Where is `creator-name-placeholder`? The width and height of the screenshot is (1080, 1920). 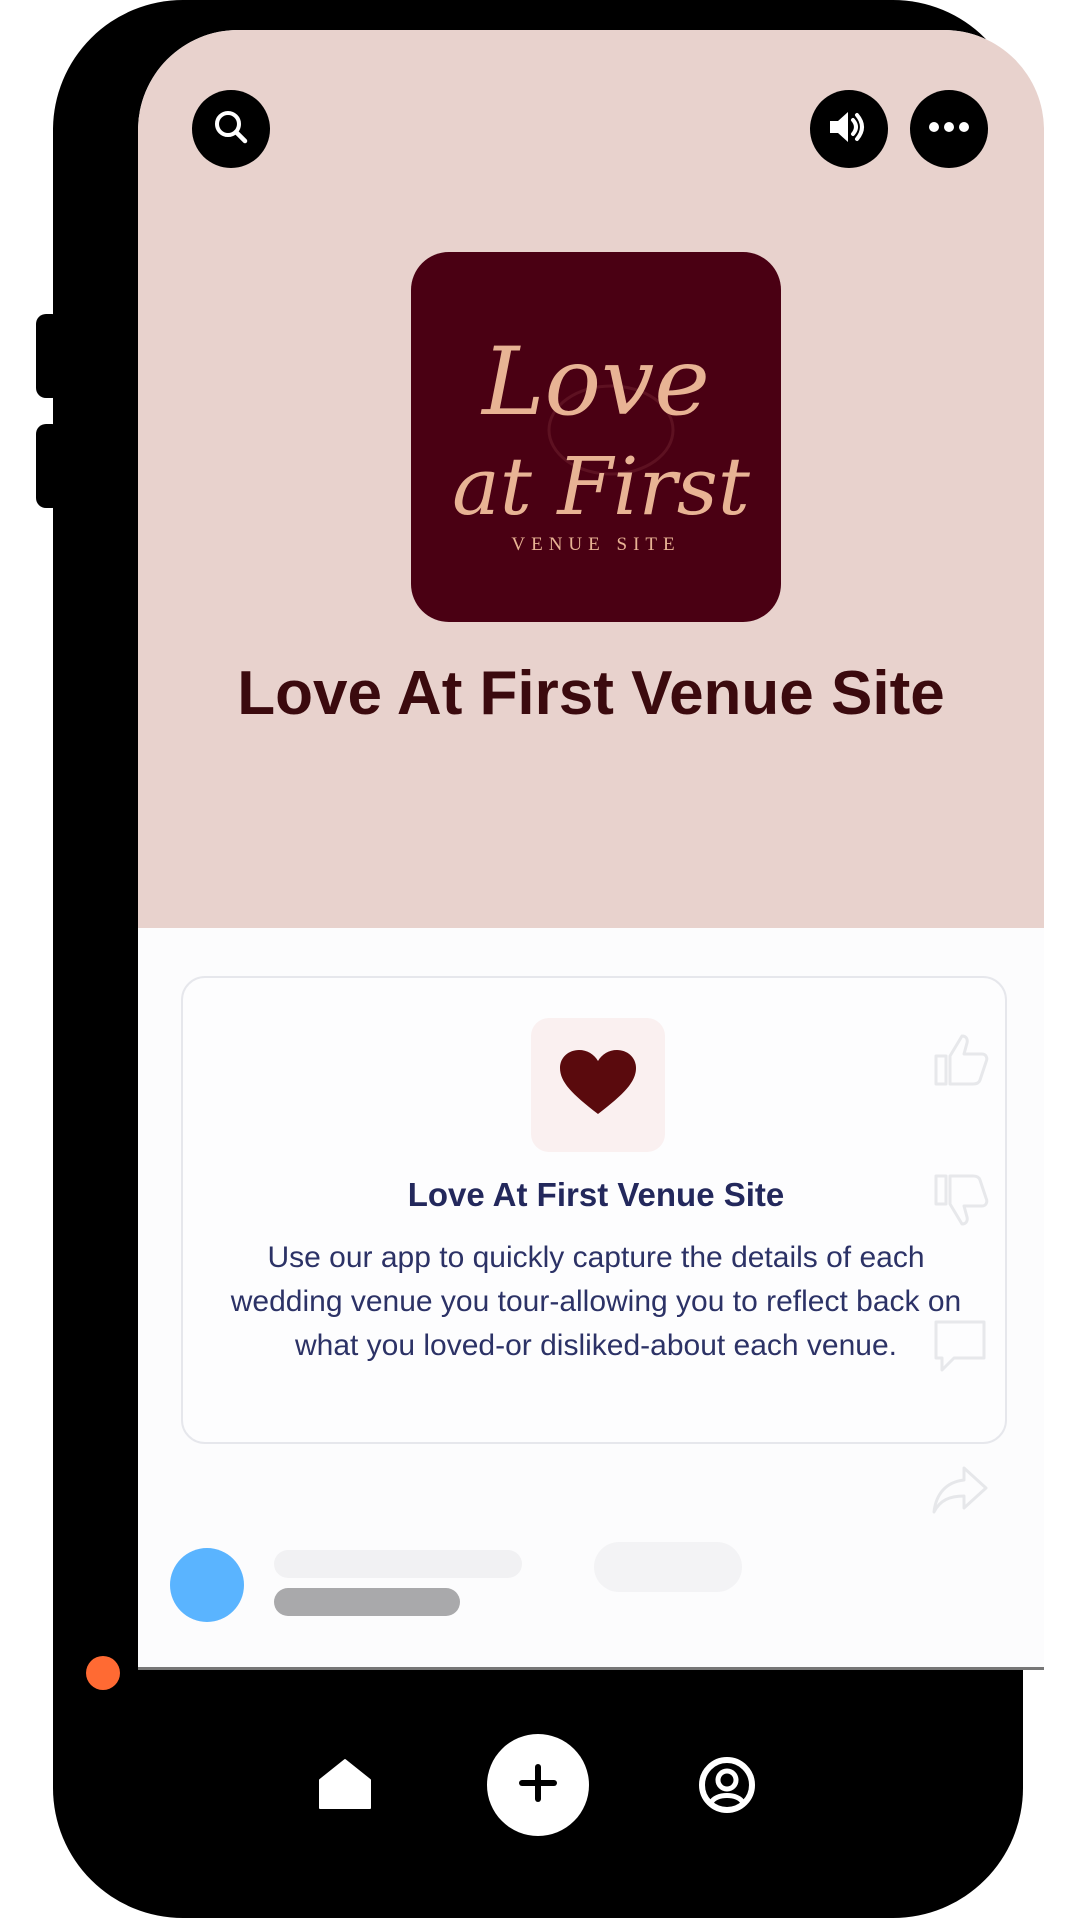 creator-name-placeholder is located at coordinates (398, 1564).